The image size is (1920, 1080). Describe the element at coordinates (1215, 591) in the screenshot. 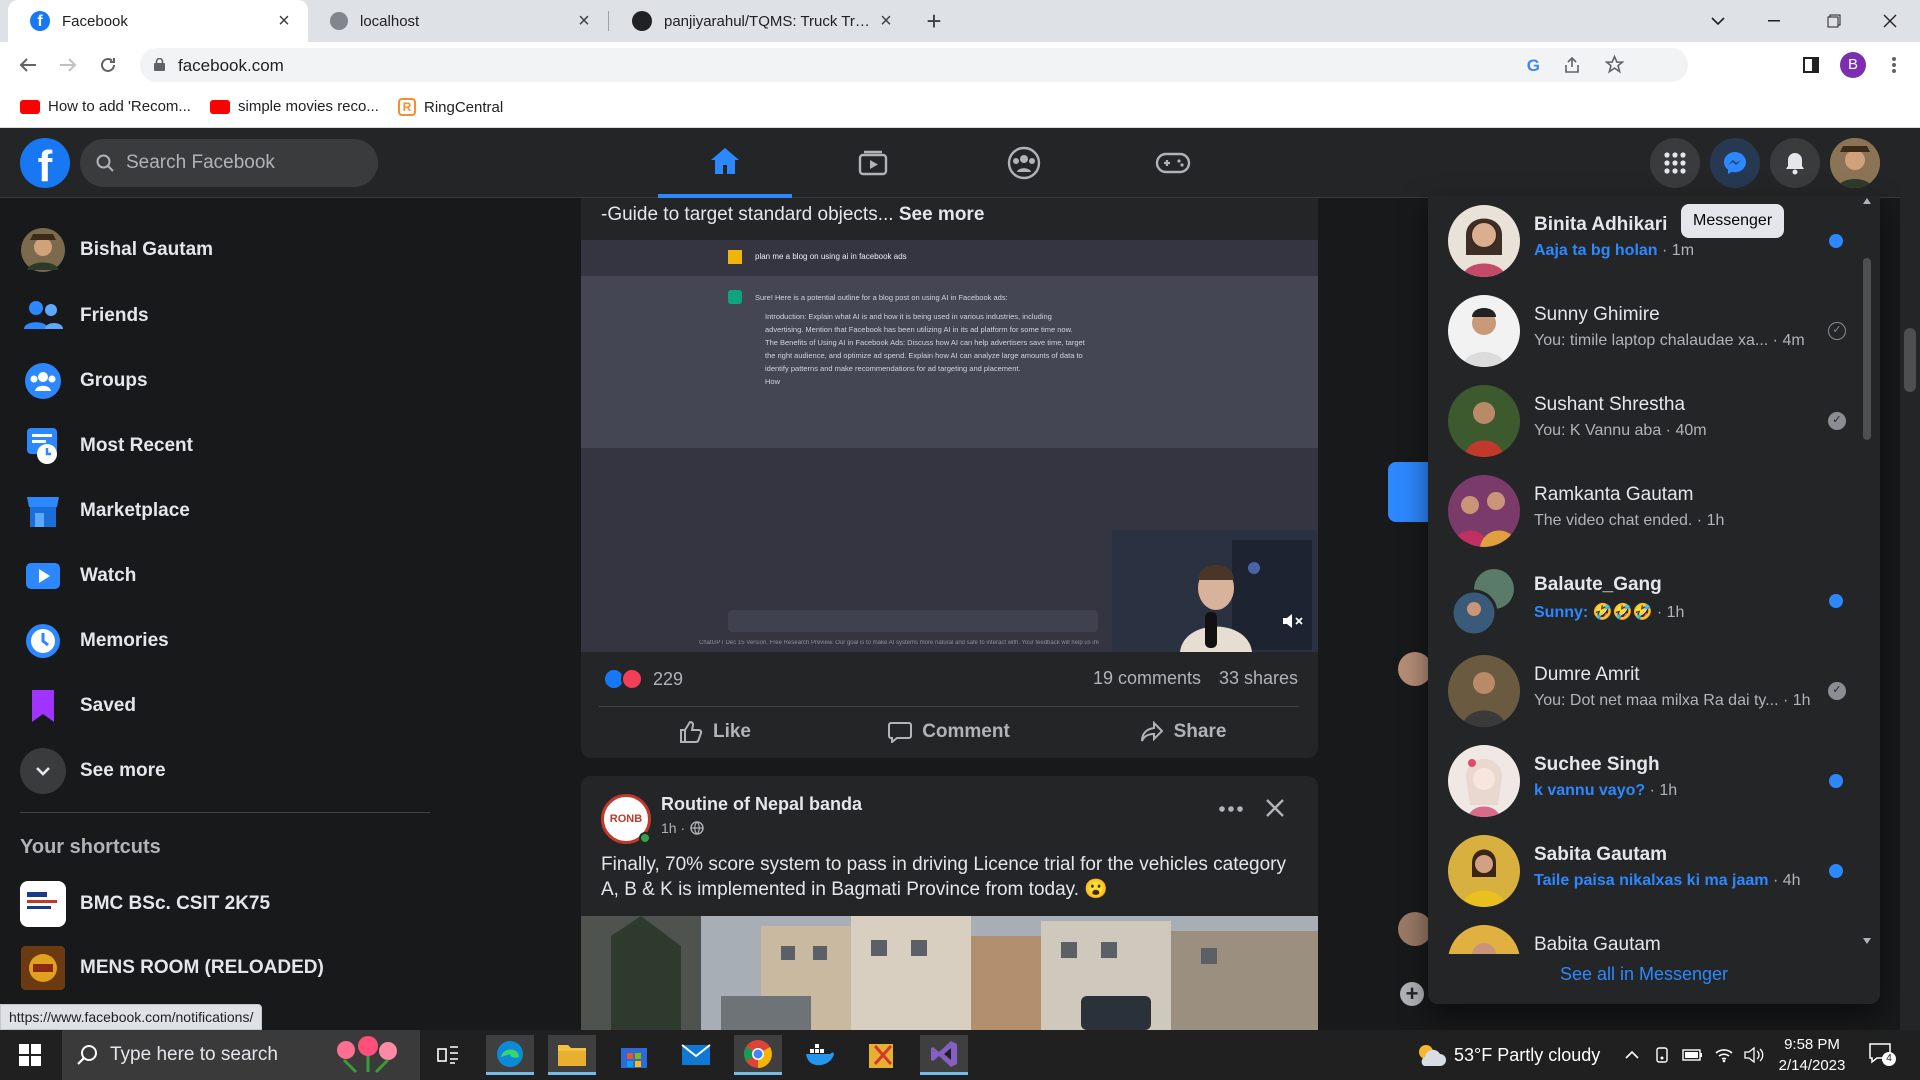

I see `video-overlay` at that location.